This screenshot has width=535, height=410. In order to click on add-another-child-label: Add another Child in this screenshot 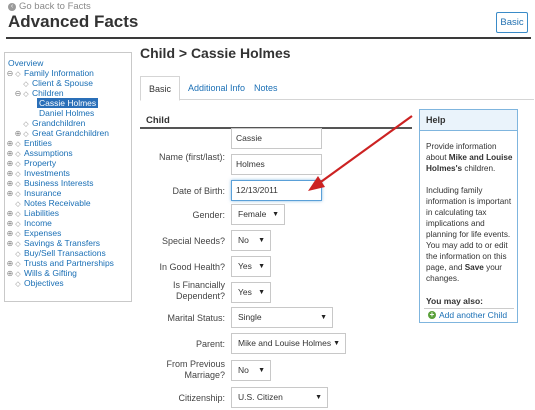, I will do `click(473, 315)`.